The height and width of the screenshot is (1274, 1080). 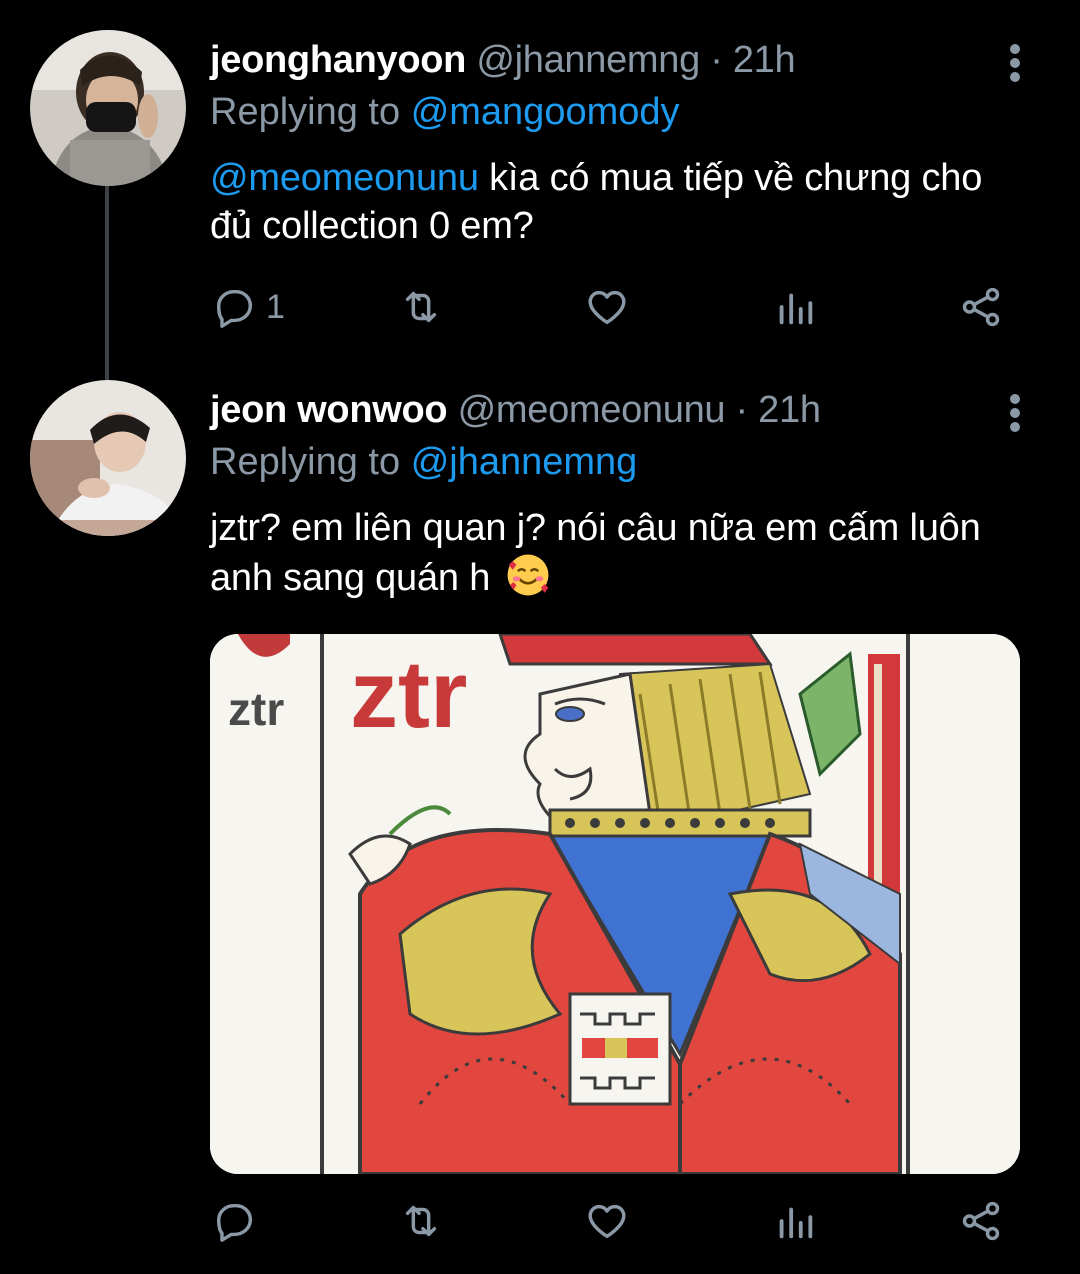 I want to click on tweet-header: jeonghanyoon @jhannemng · 21h, so click(x=615, y=60).